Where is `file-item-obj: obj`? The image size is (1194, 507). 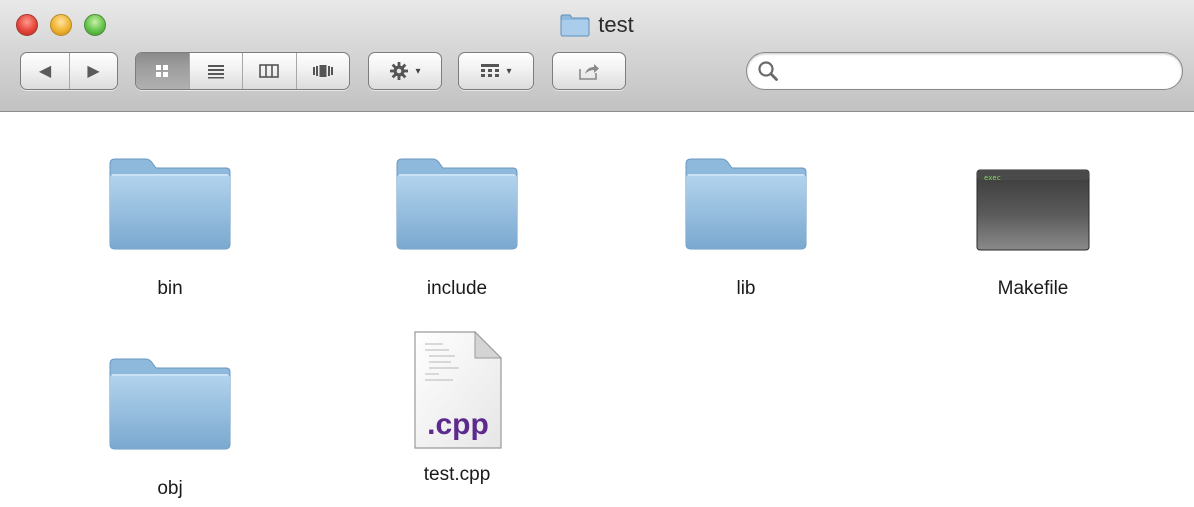
file-item-obj: obj is located at coordinates (170, 421).